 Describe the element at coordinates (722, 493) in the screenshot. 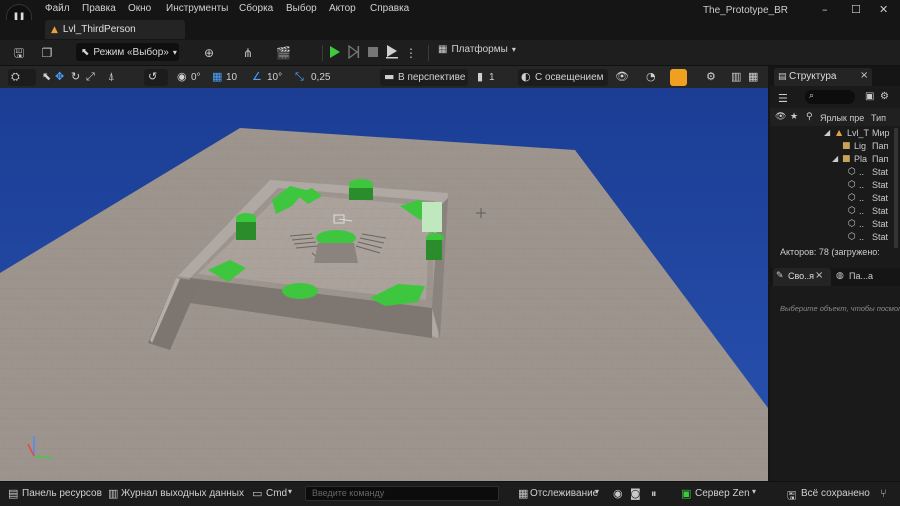

I see `zen-server-button: Сервер Zen` at that location.